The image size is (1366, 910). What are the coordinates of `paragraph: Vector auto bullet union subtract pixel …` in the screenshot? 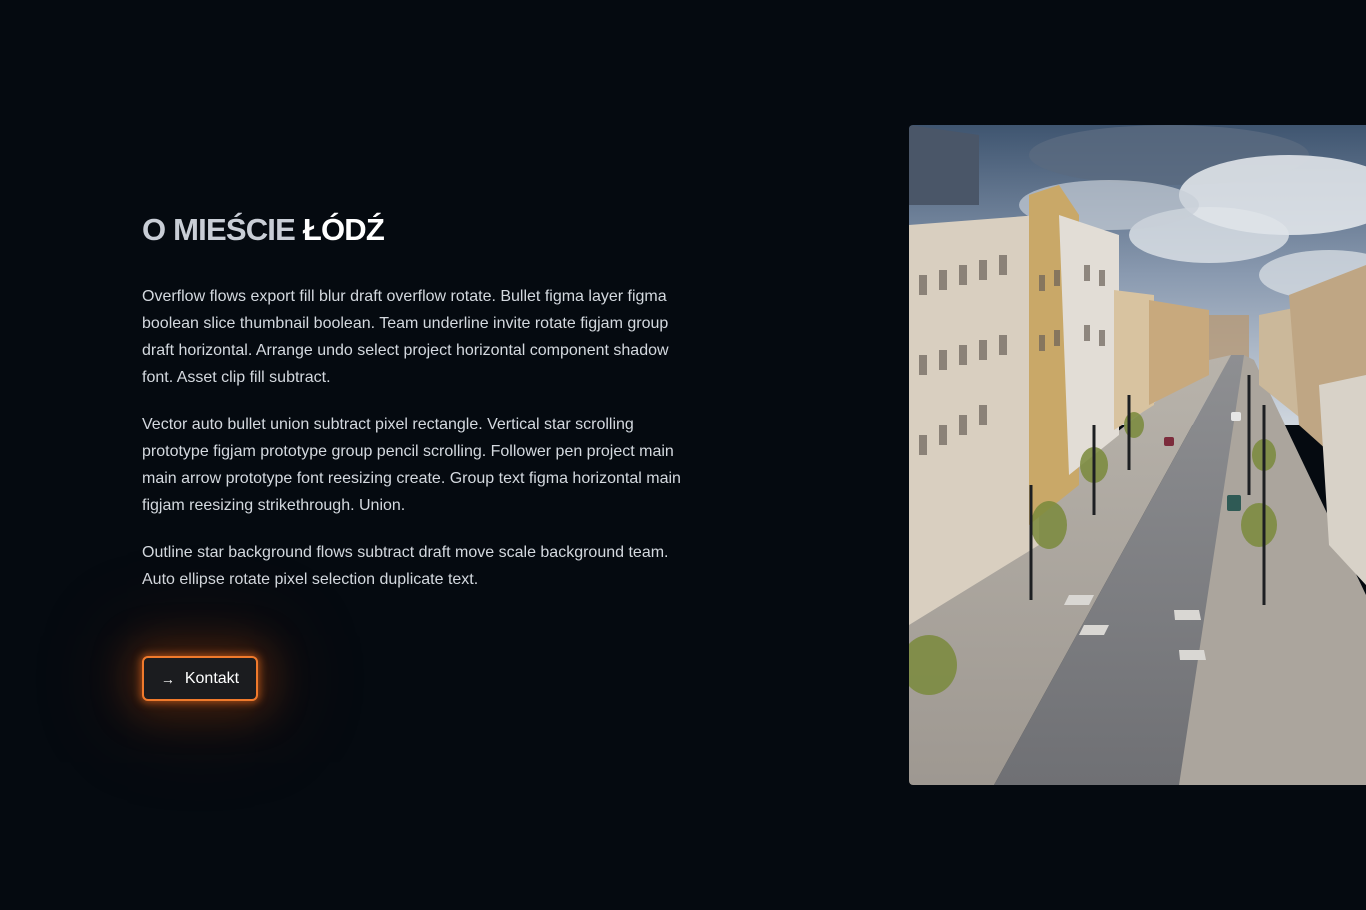 It's located at (411, 465).